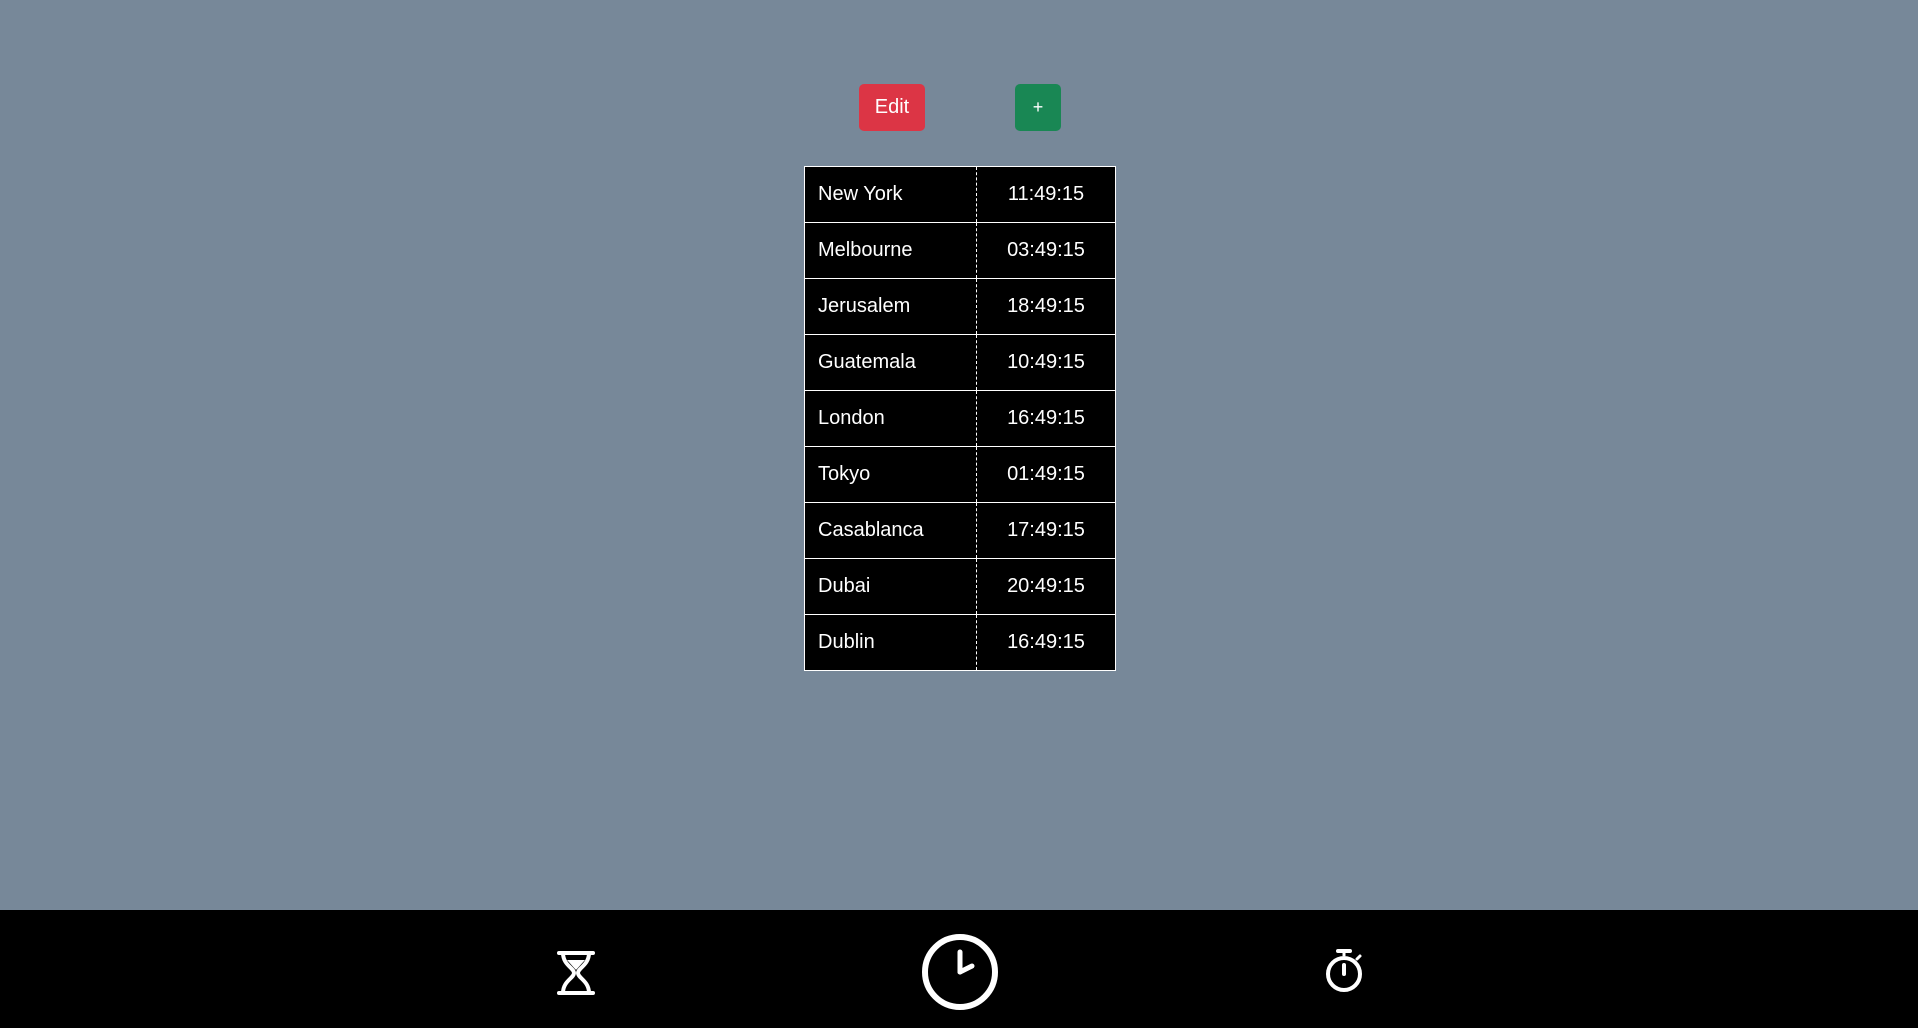  I want to click on footer-nav, so click(959, 969).